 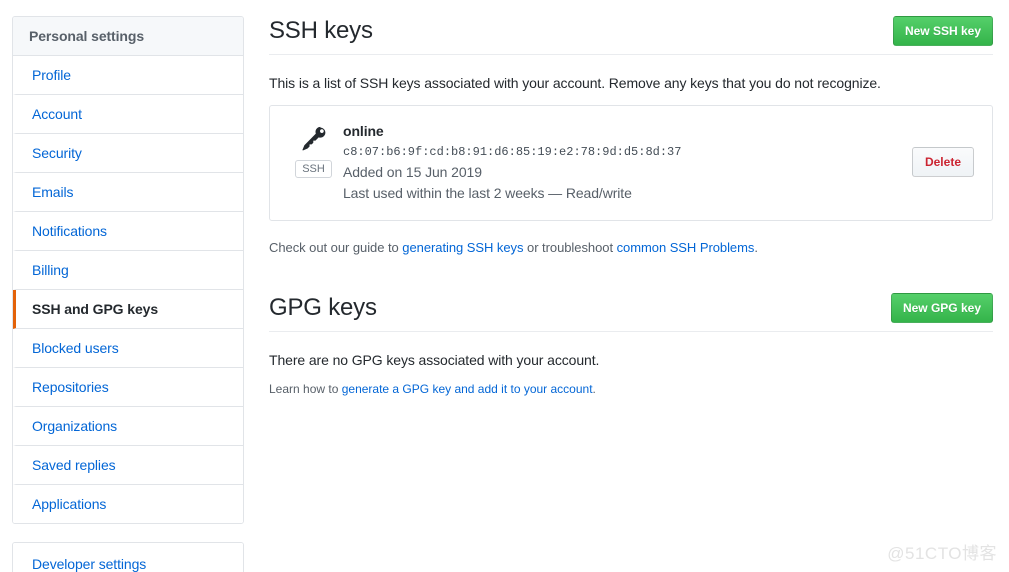 What do you see at coordinates (942, 553) in the screenshot?
I see `watermark: @51CTO博客` at bounding box center [942, 553].